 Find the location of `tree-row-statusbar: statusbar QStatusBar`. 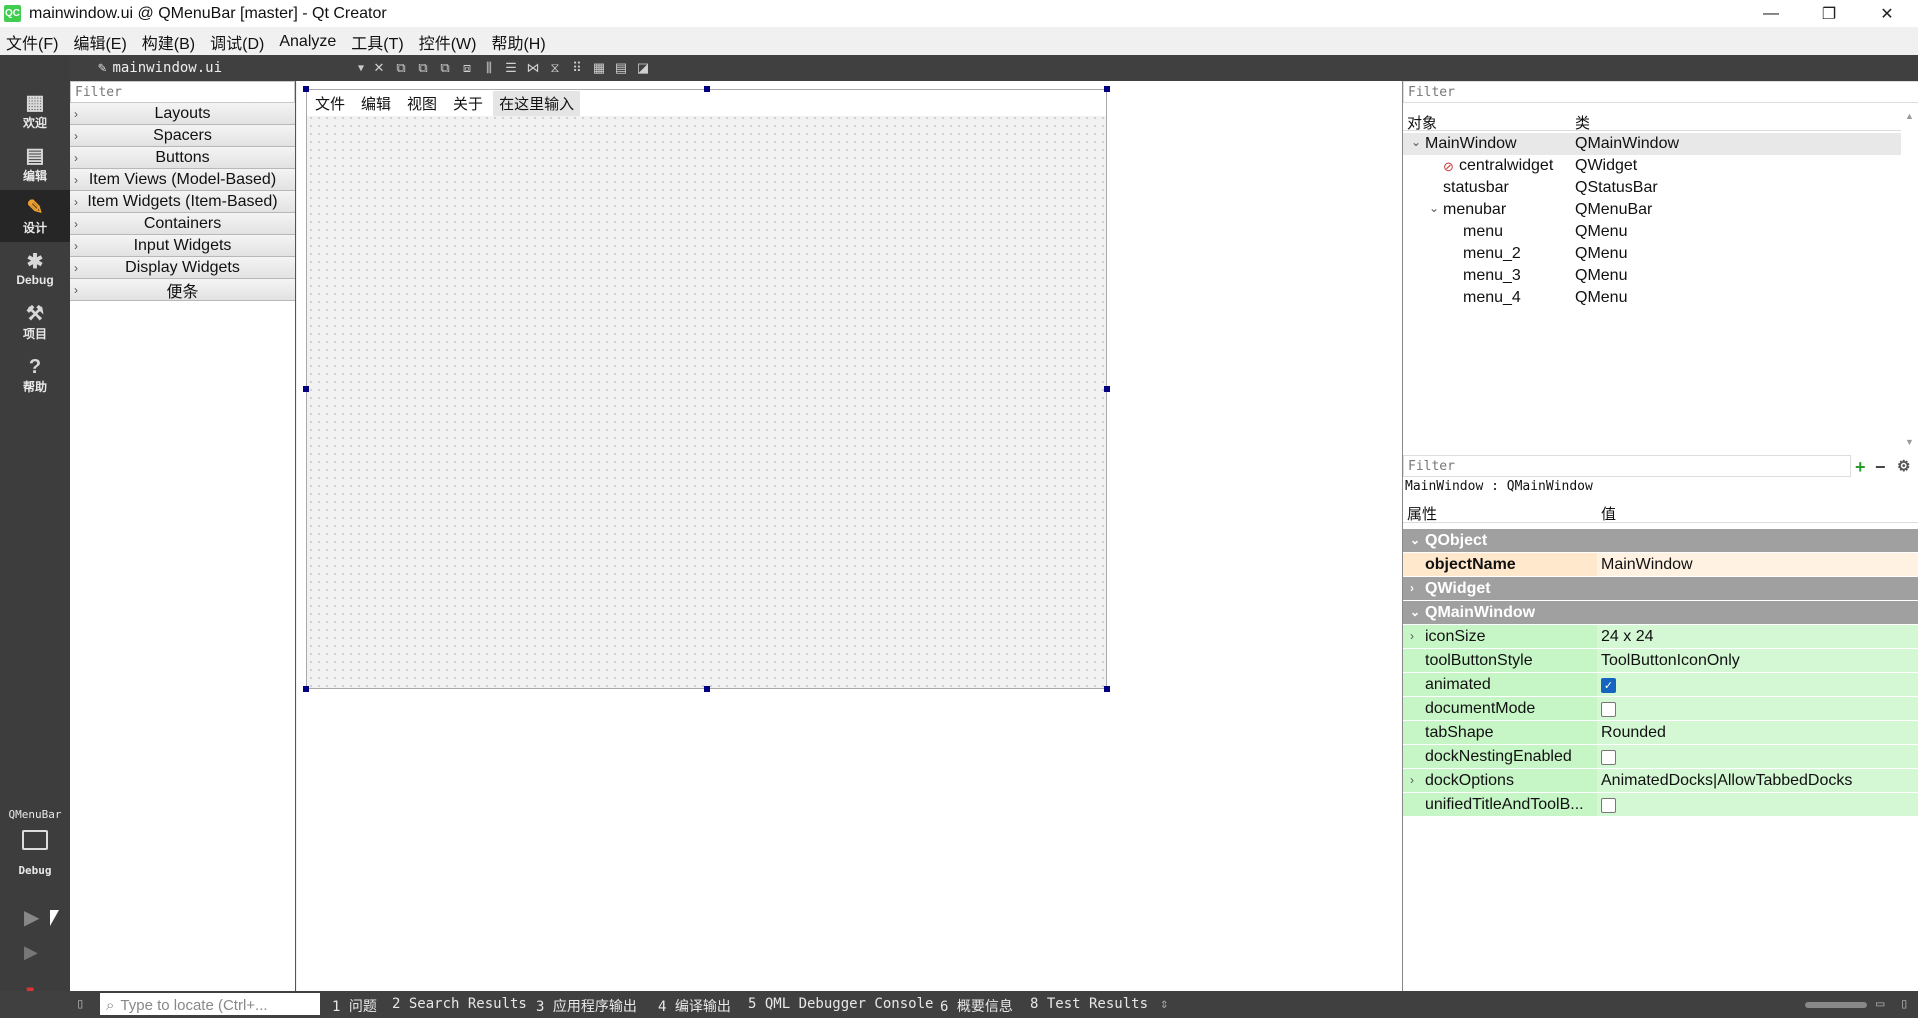

tree-row-statusbar: statusbar QStatusBar is located at coordinates (1652, 188).